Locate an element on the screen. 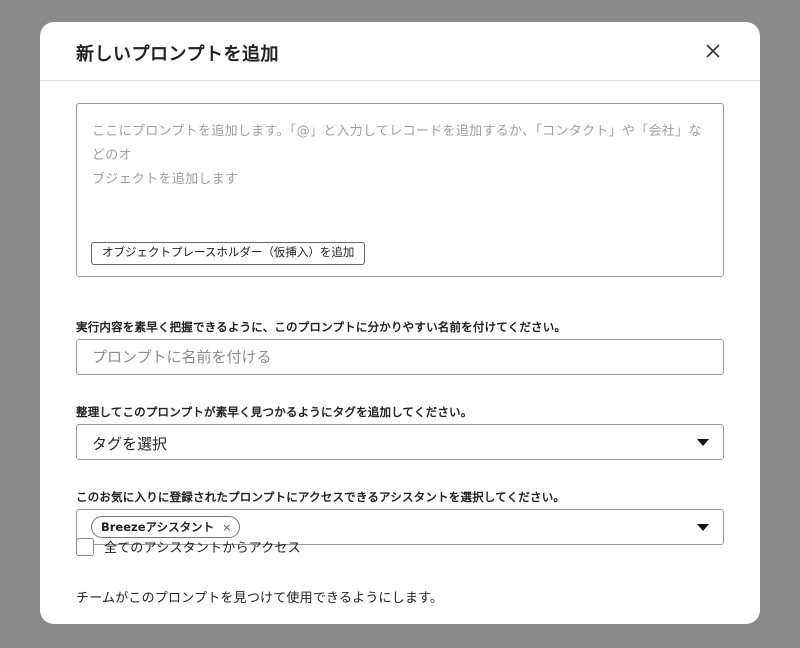 This screenshot has height=648, width=800. footer-note: チームがこのプロンプトを見つけて使用できるようにします。 is located at coordinates (260, 598).